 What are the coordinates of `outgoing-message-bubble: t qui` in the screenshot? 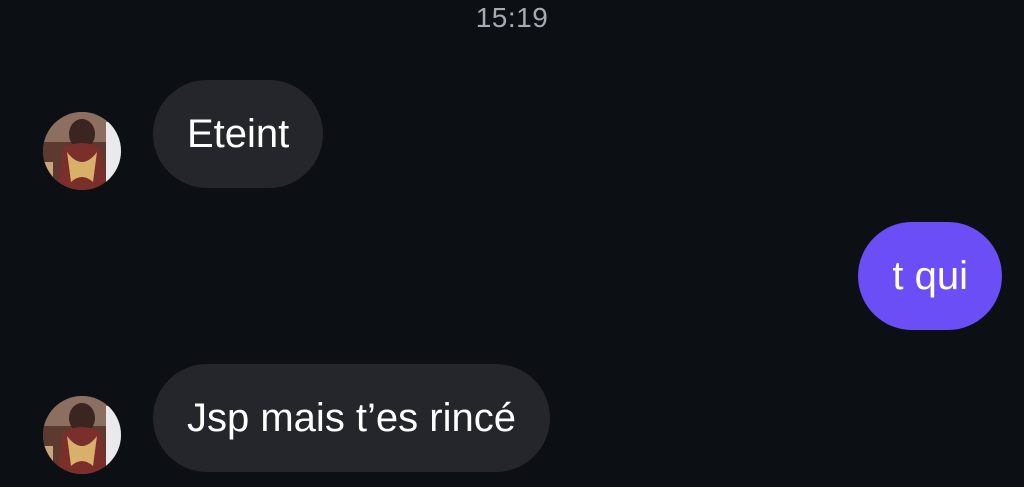 It's located at (930, 276).